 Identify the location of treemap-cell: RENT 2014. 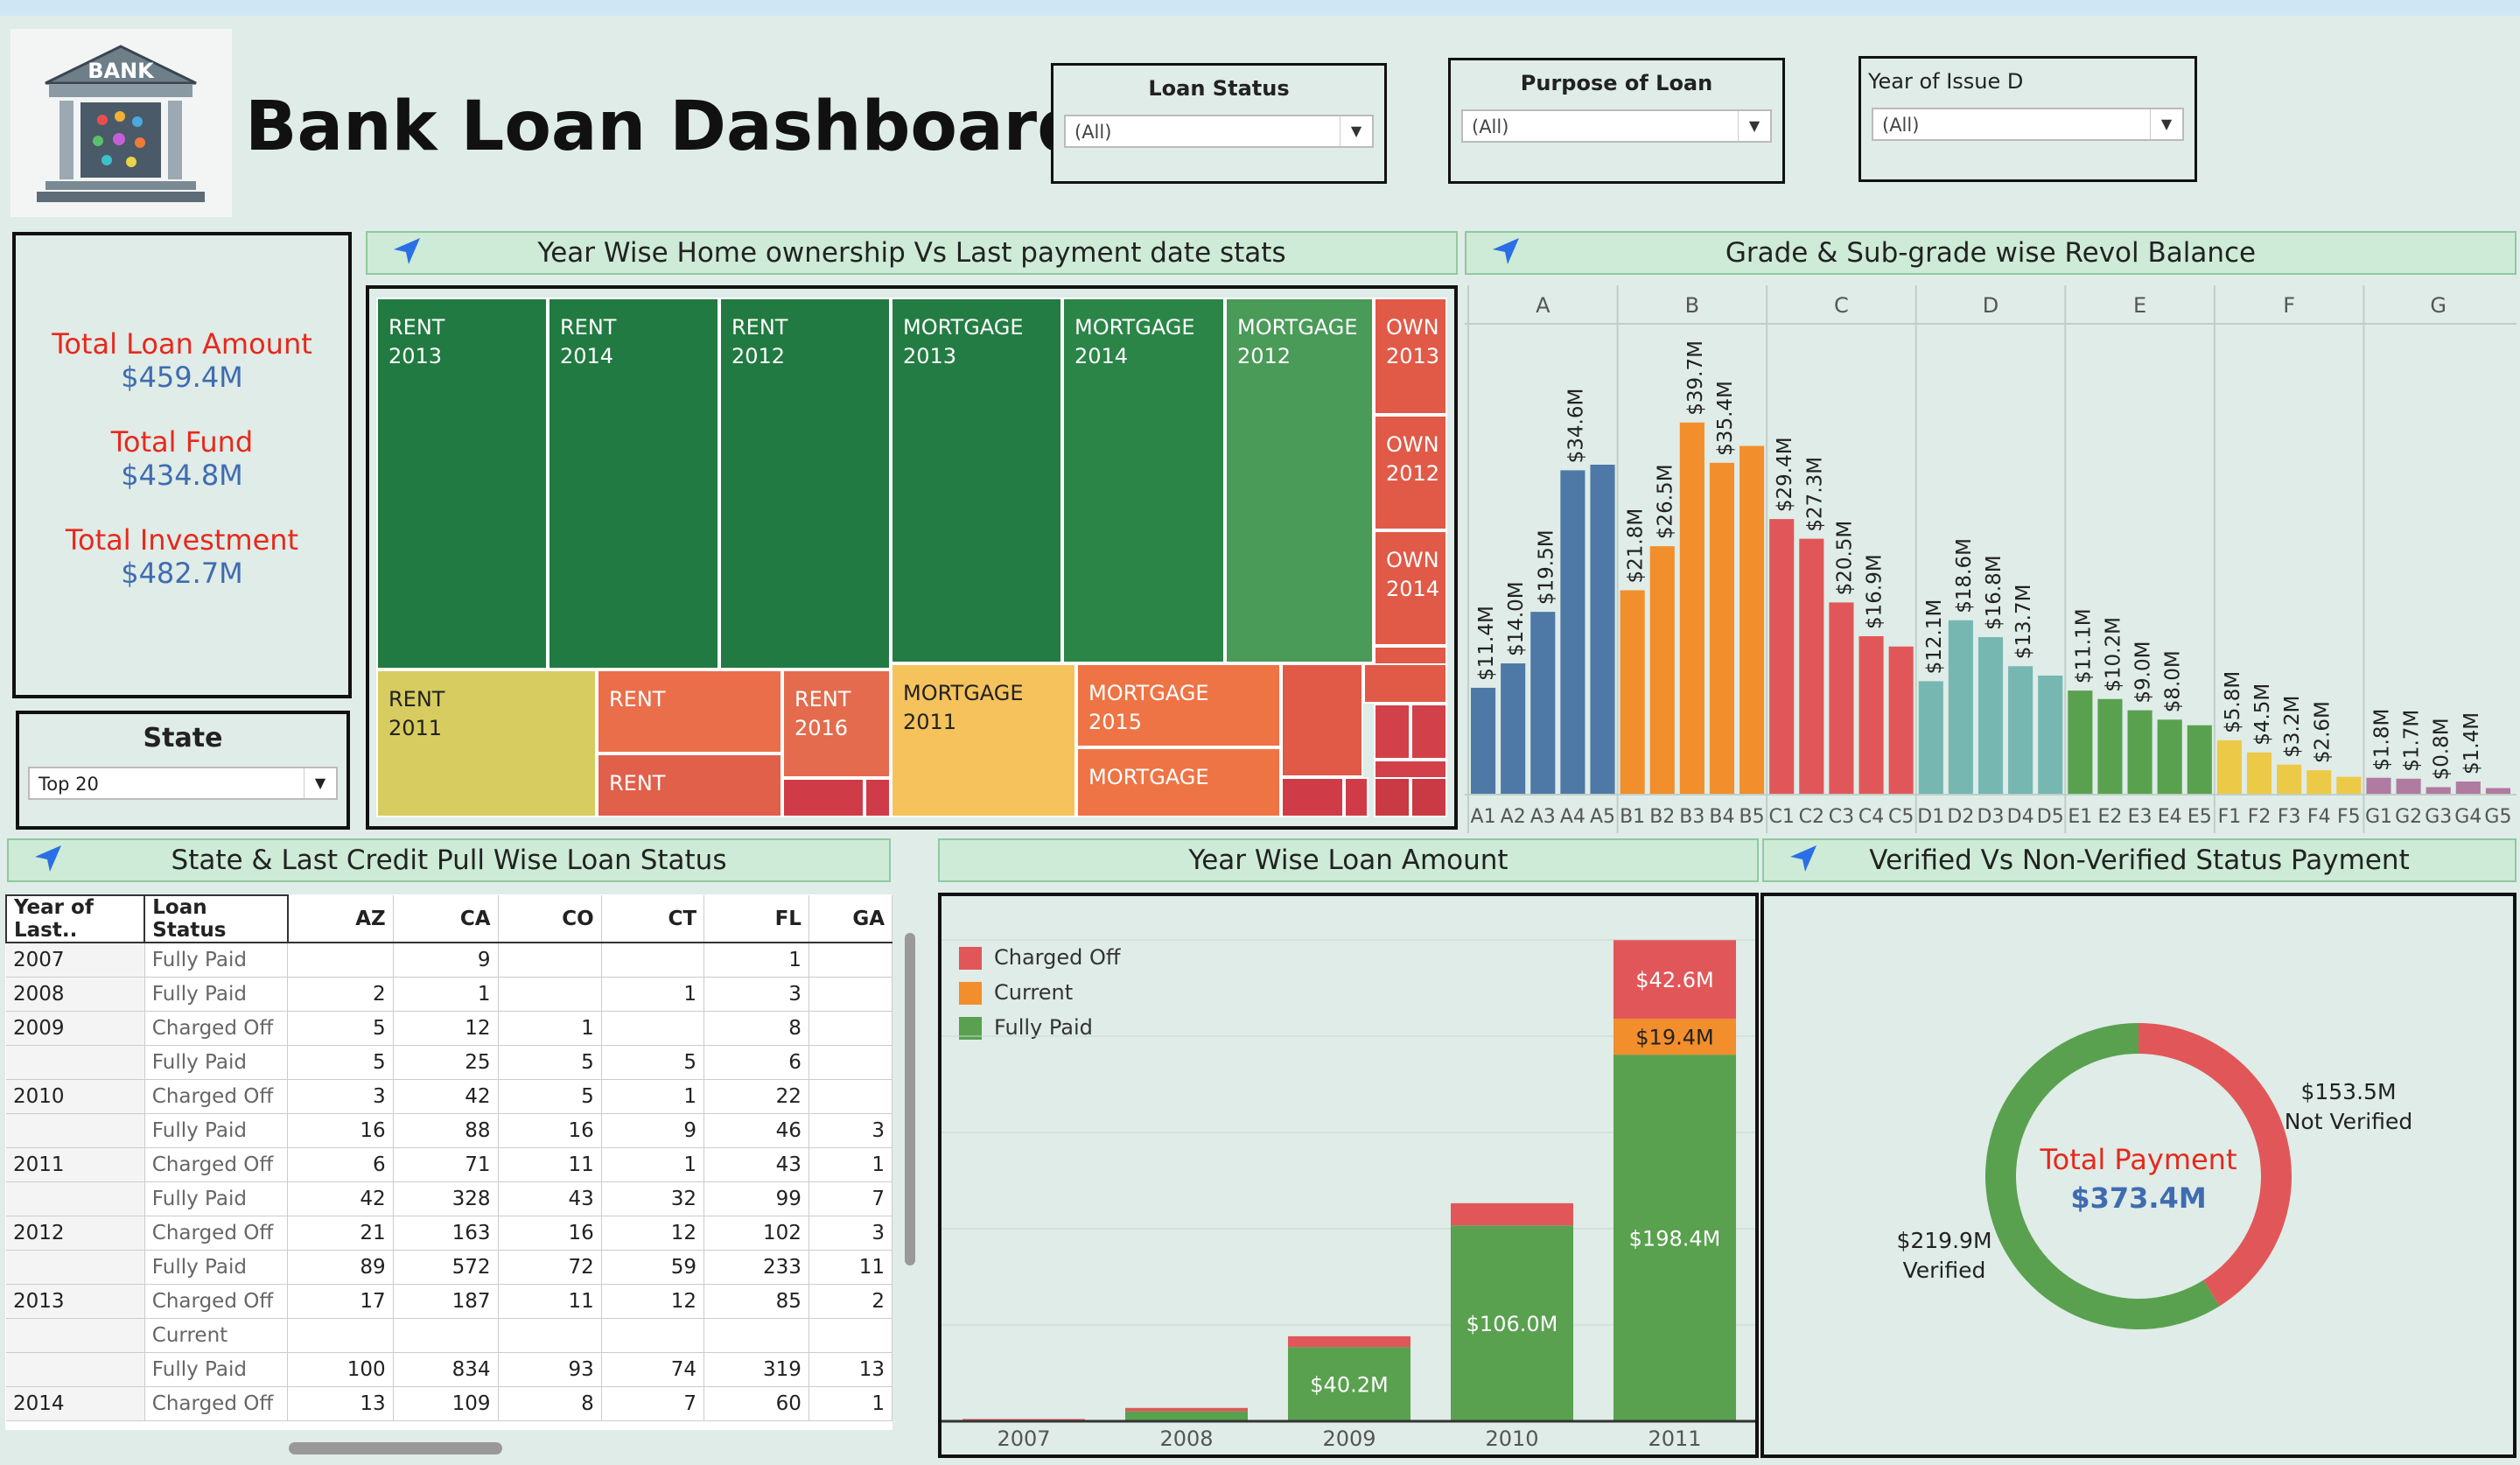
(633, 483).